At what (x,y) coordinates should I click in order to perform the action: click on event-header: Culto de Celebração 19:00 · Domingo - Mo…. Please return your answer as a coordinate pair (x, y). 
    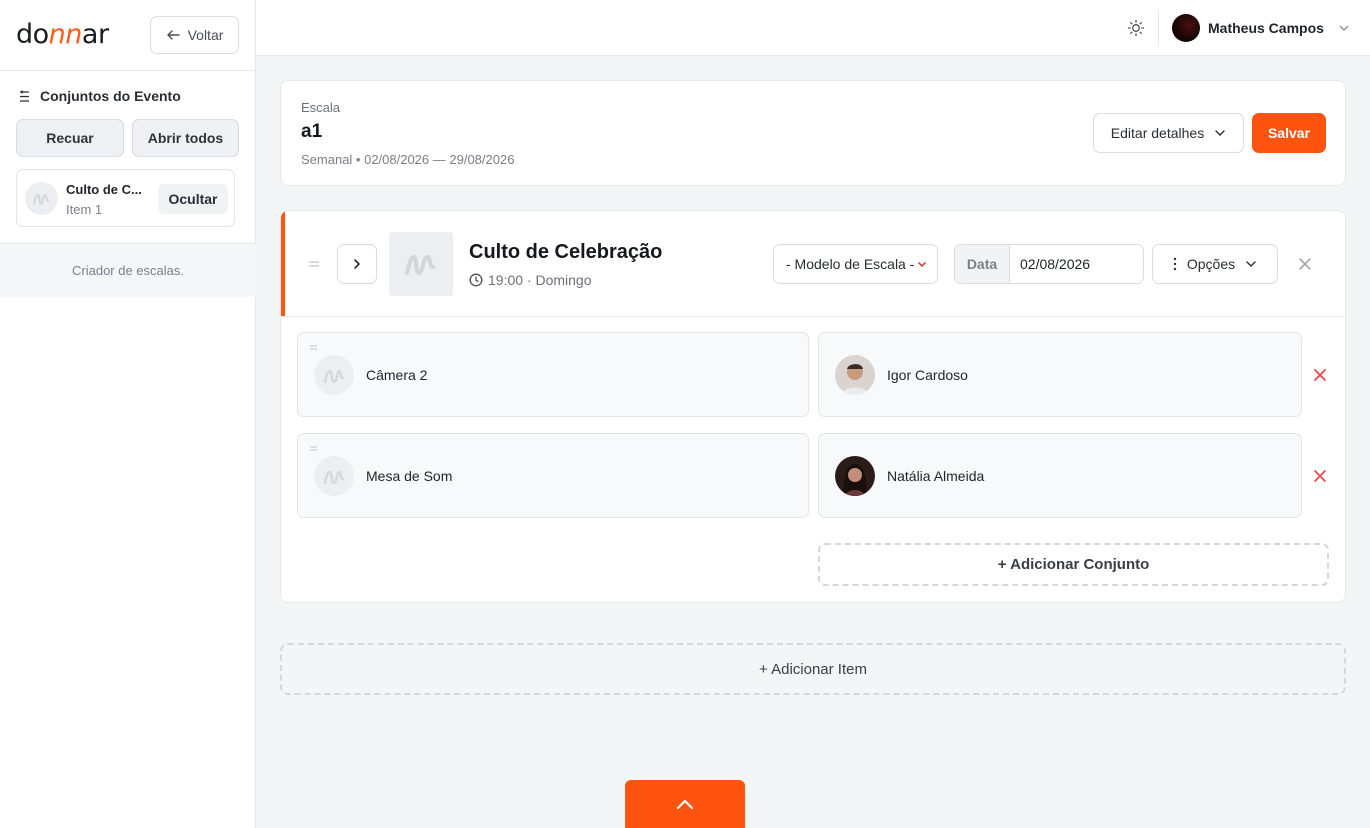
    Looking at the image, I should click on (813, 264).